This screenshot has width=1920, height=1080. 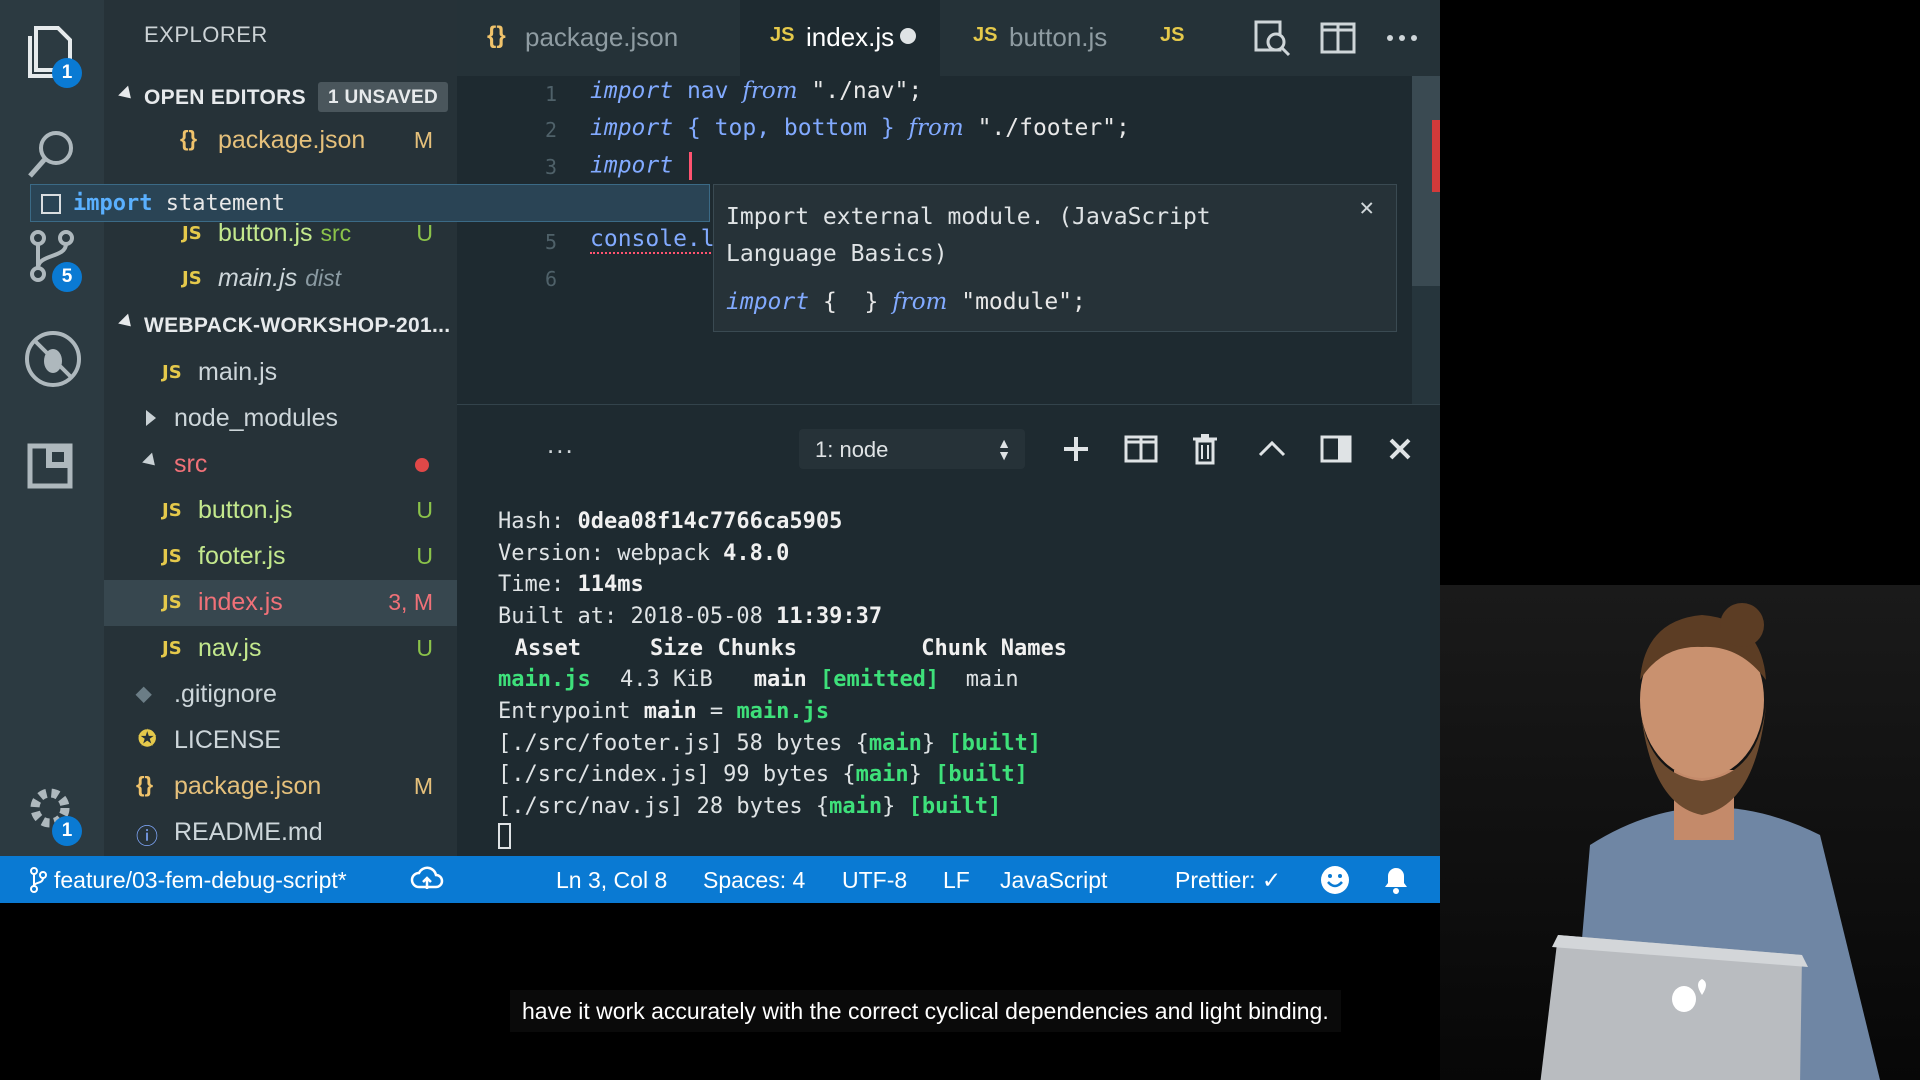 I want to click on folder-name: node_modules, so click(x=256, y=418).